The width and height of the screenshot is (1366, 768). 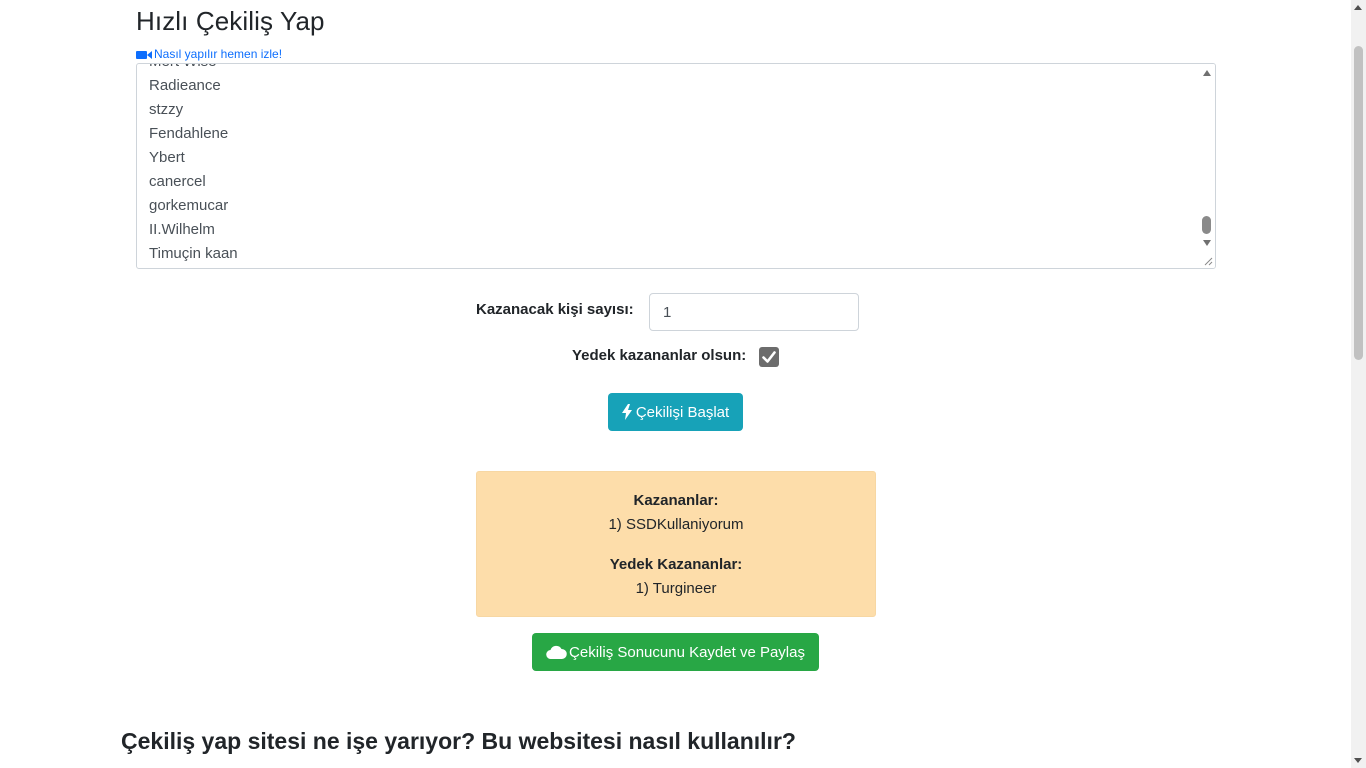 What do you see at coordinates (189, 133) in the screenshot?
I see `participant-name: Fendahlene` at bounding box center [189, 133].